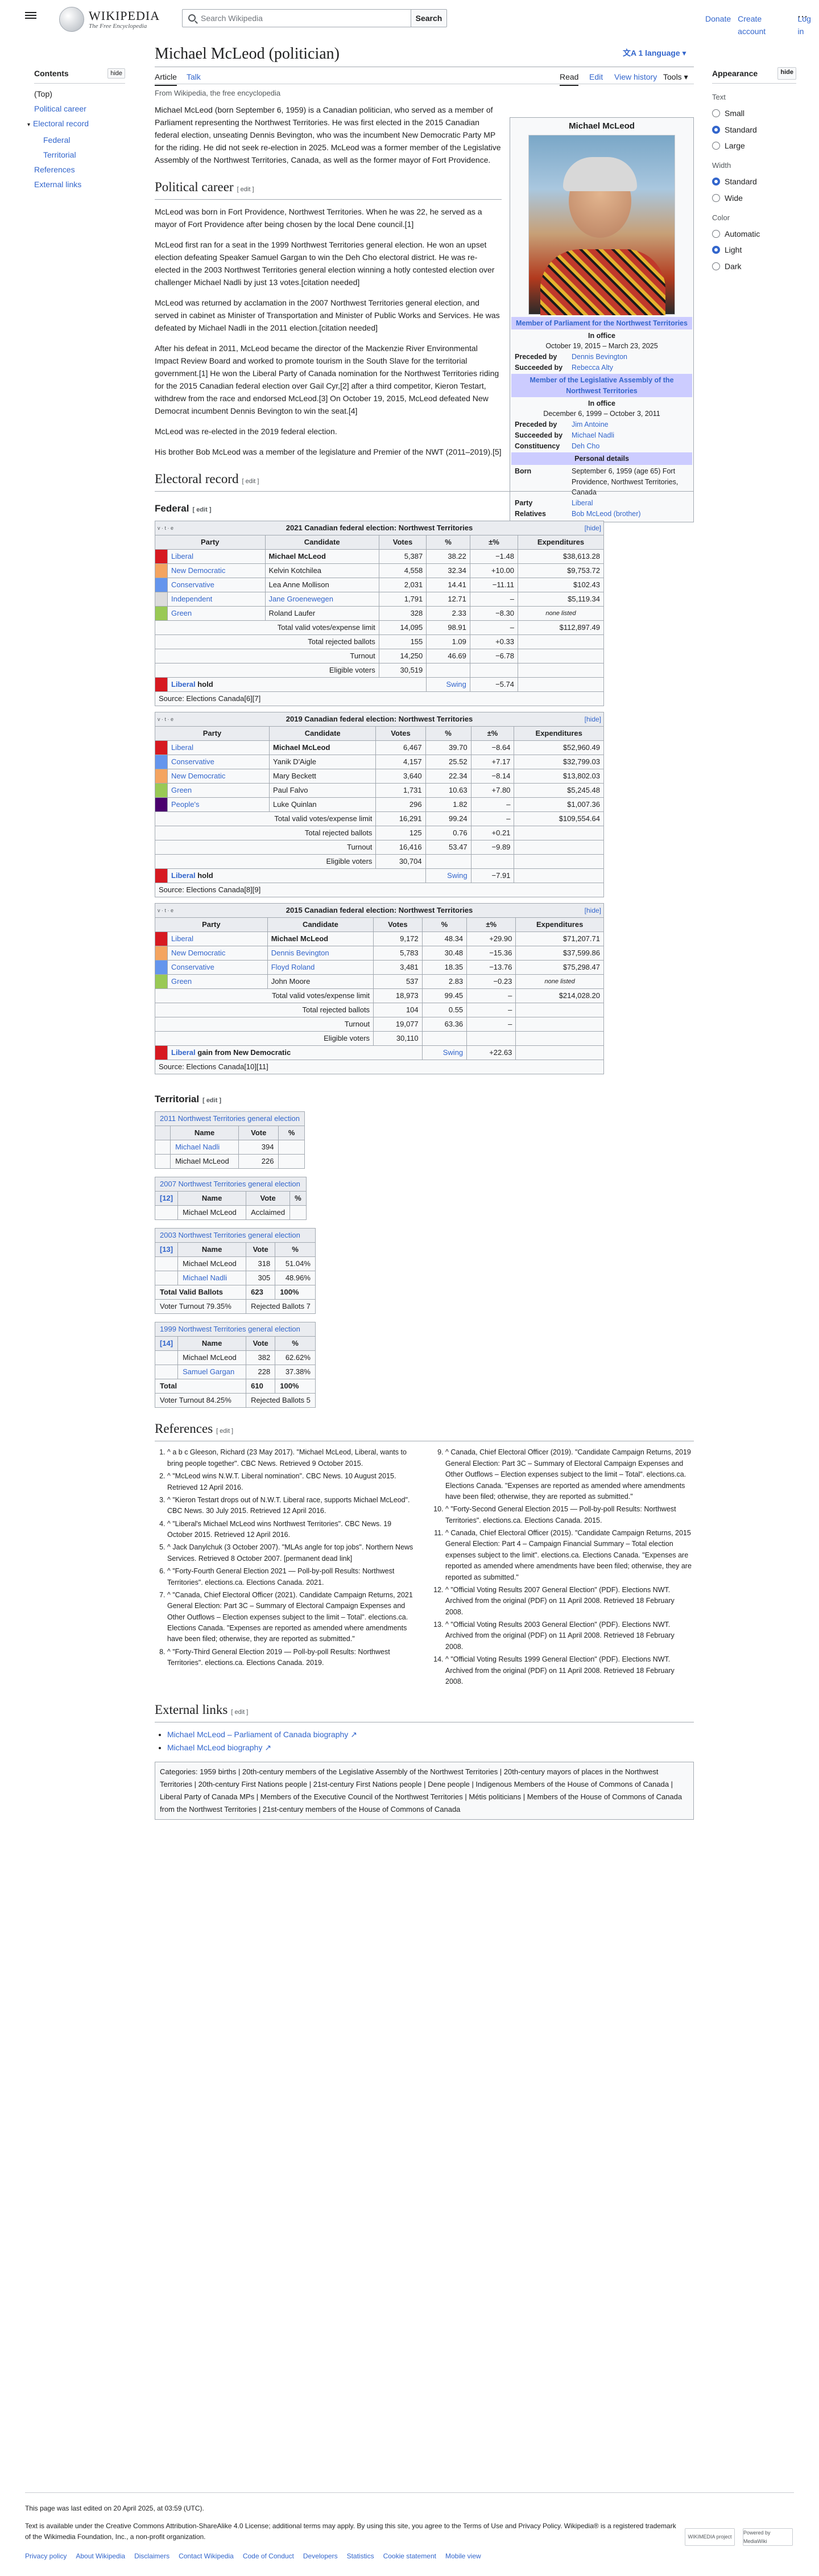 The width and height of the screenshot is (819, 2576). I want to click on footer-link: Mobile view, so click(463, 2557).